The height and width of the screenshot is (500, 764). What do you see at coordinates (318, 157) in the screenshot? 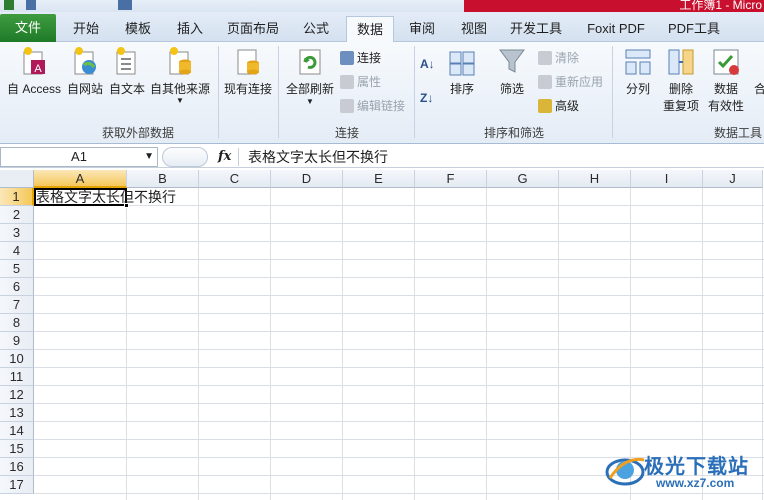
I see `formula-input: 表格文字太长但不换行` at bounding box center [318, 157].